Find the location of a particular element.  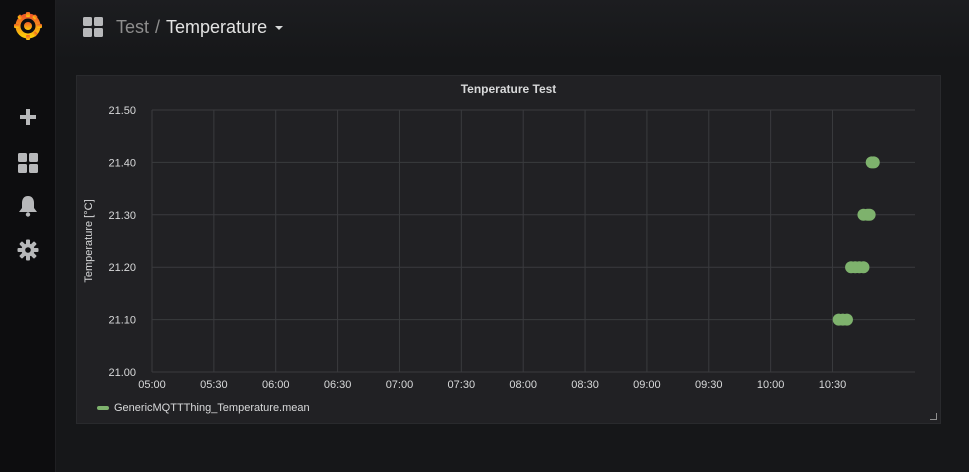

x-tick-label: 08:30 is located at coordinates (585, 385).